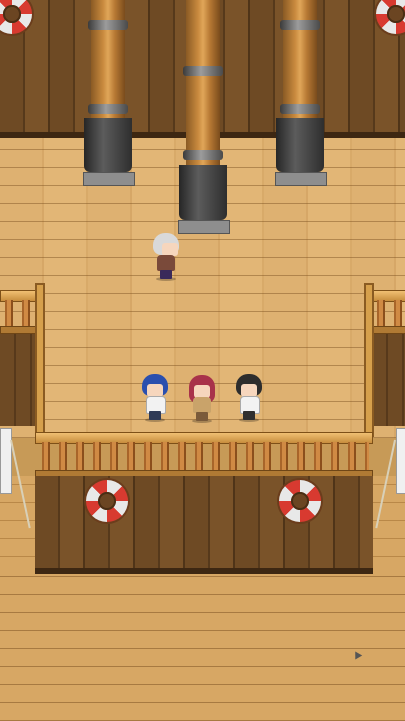  What do you see at coordinates (300, 501) in the screenshot?
I see `life-ring-hull-right` at bounding box center [300, 501].